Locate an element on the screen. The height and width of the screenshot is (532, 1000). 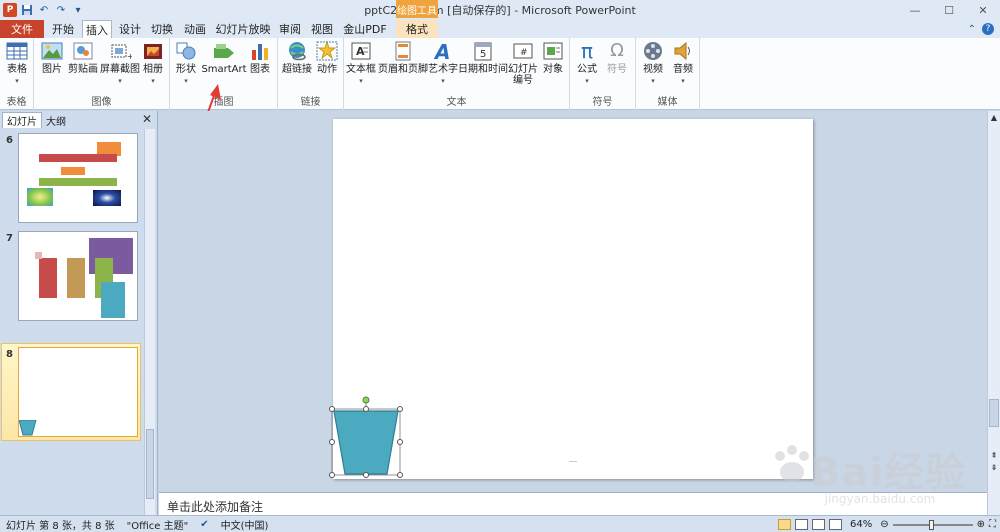
hyperlink-label: 超链接 is located at coordinates (297, 69).